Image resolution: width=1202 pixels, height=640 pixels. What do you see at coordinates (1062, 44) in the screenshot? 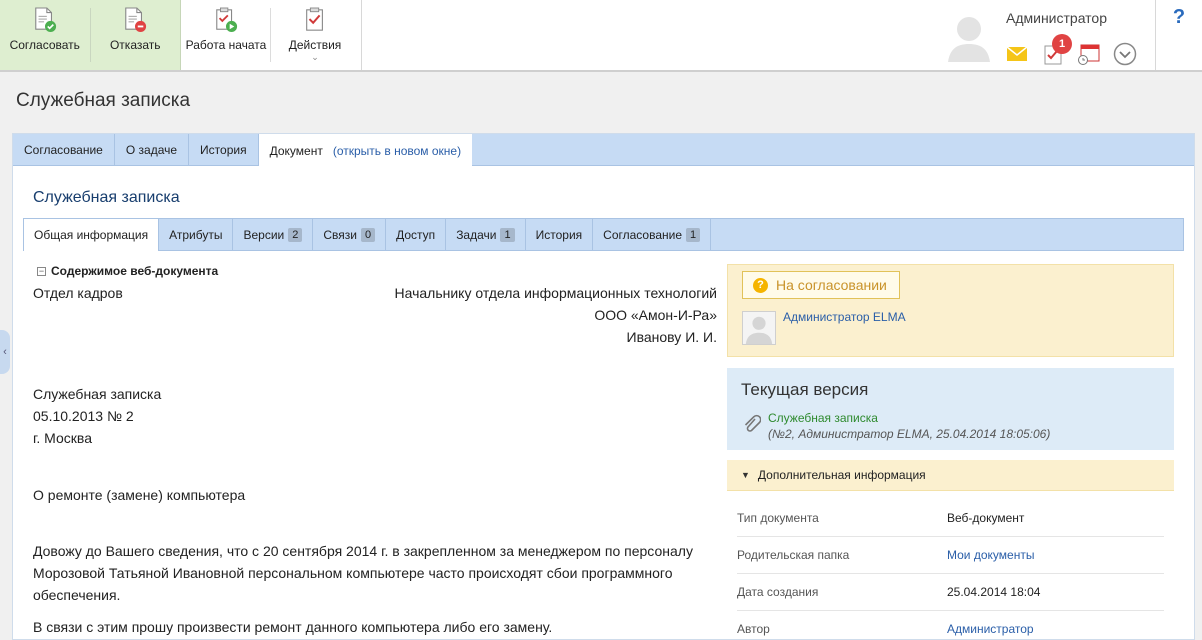
I see `tasks-count-badge: 1` at bounding box center [1062, 44].